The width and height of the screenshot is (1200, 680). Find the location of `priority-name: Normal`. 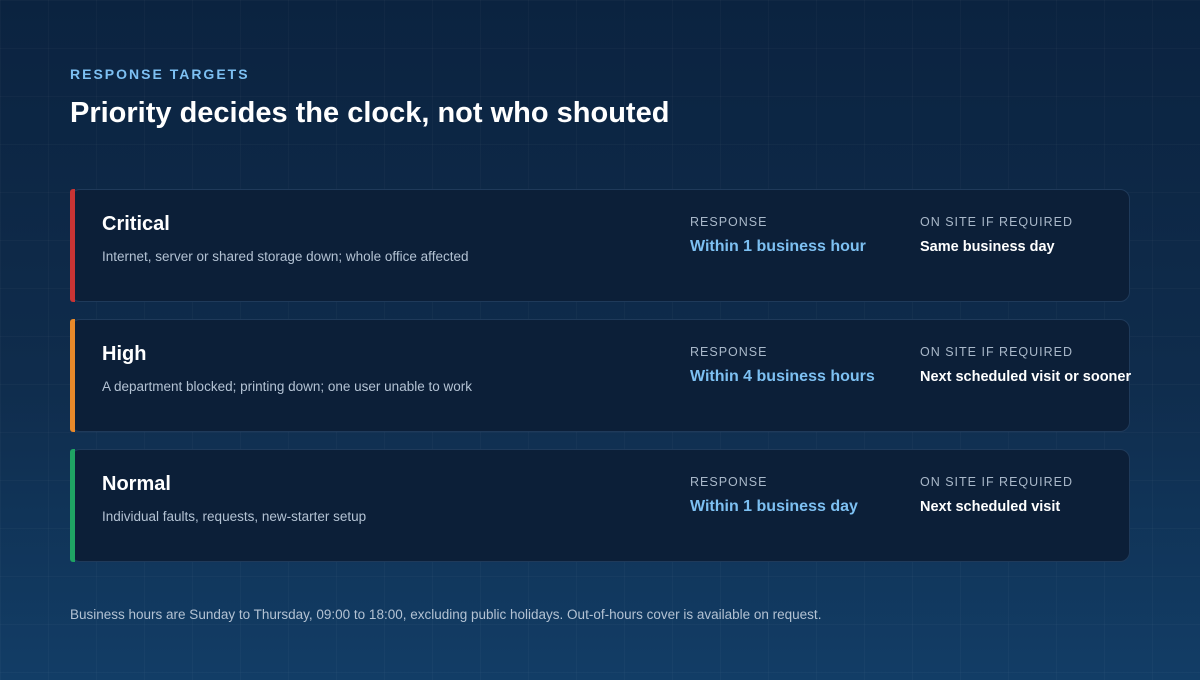

priority-name: Normal is located at coordinates (136, 484).